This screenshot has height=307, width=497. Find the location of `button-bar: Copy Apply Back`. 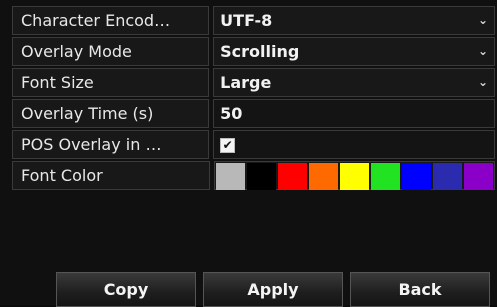

button-bar: Copy Apply Back is located at coordinates (248, 287).